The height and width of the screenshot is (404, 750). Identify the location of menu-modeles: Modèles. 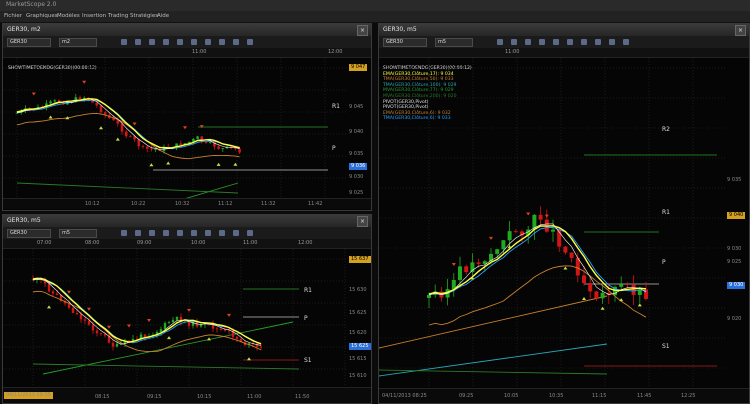
(68, 16).